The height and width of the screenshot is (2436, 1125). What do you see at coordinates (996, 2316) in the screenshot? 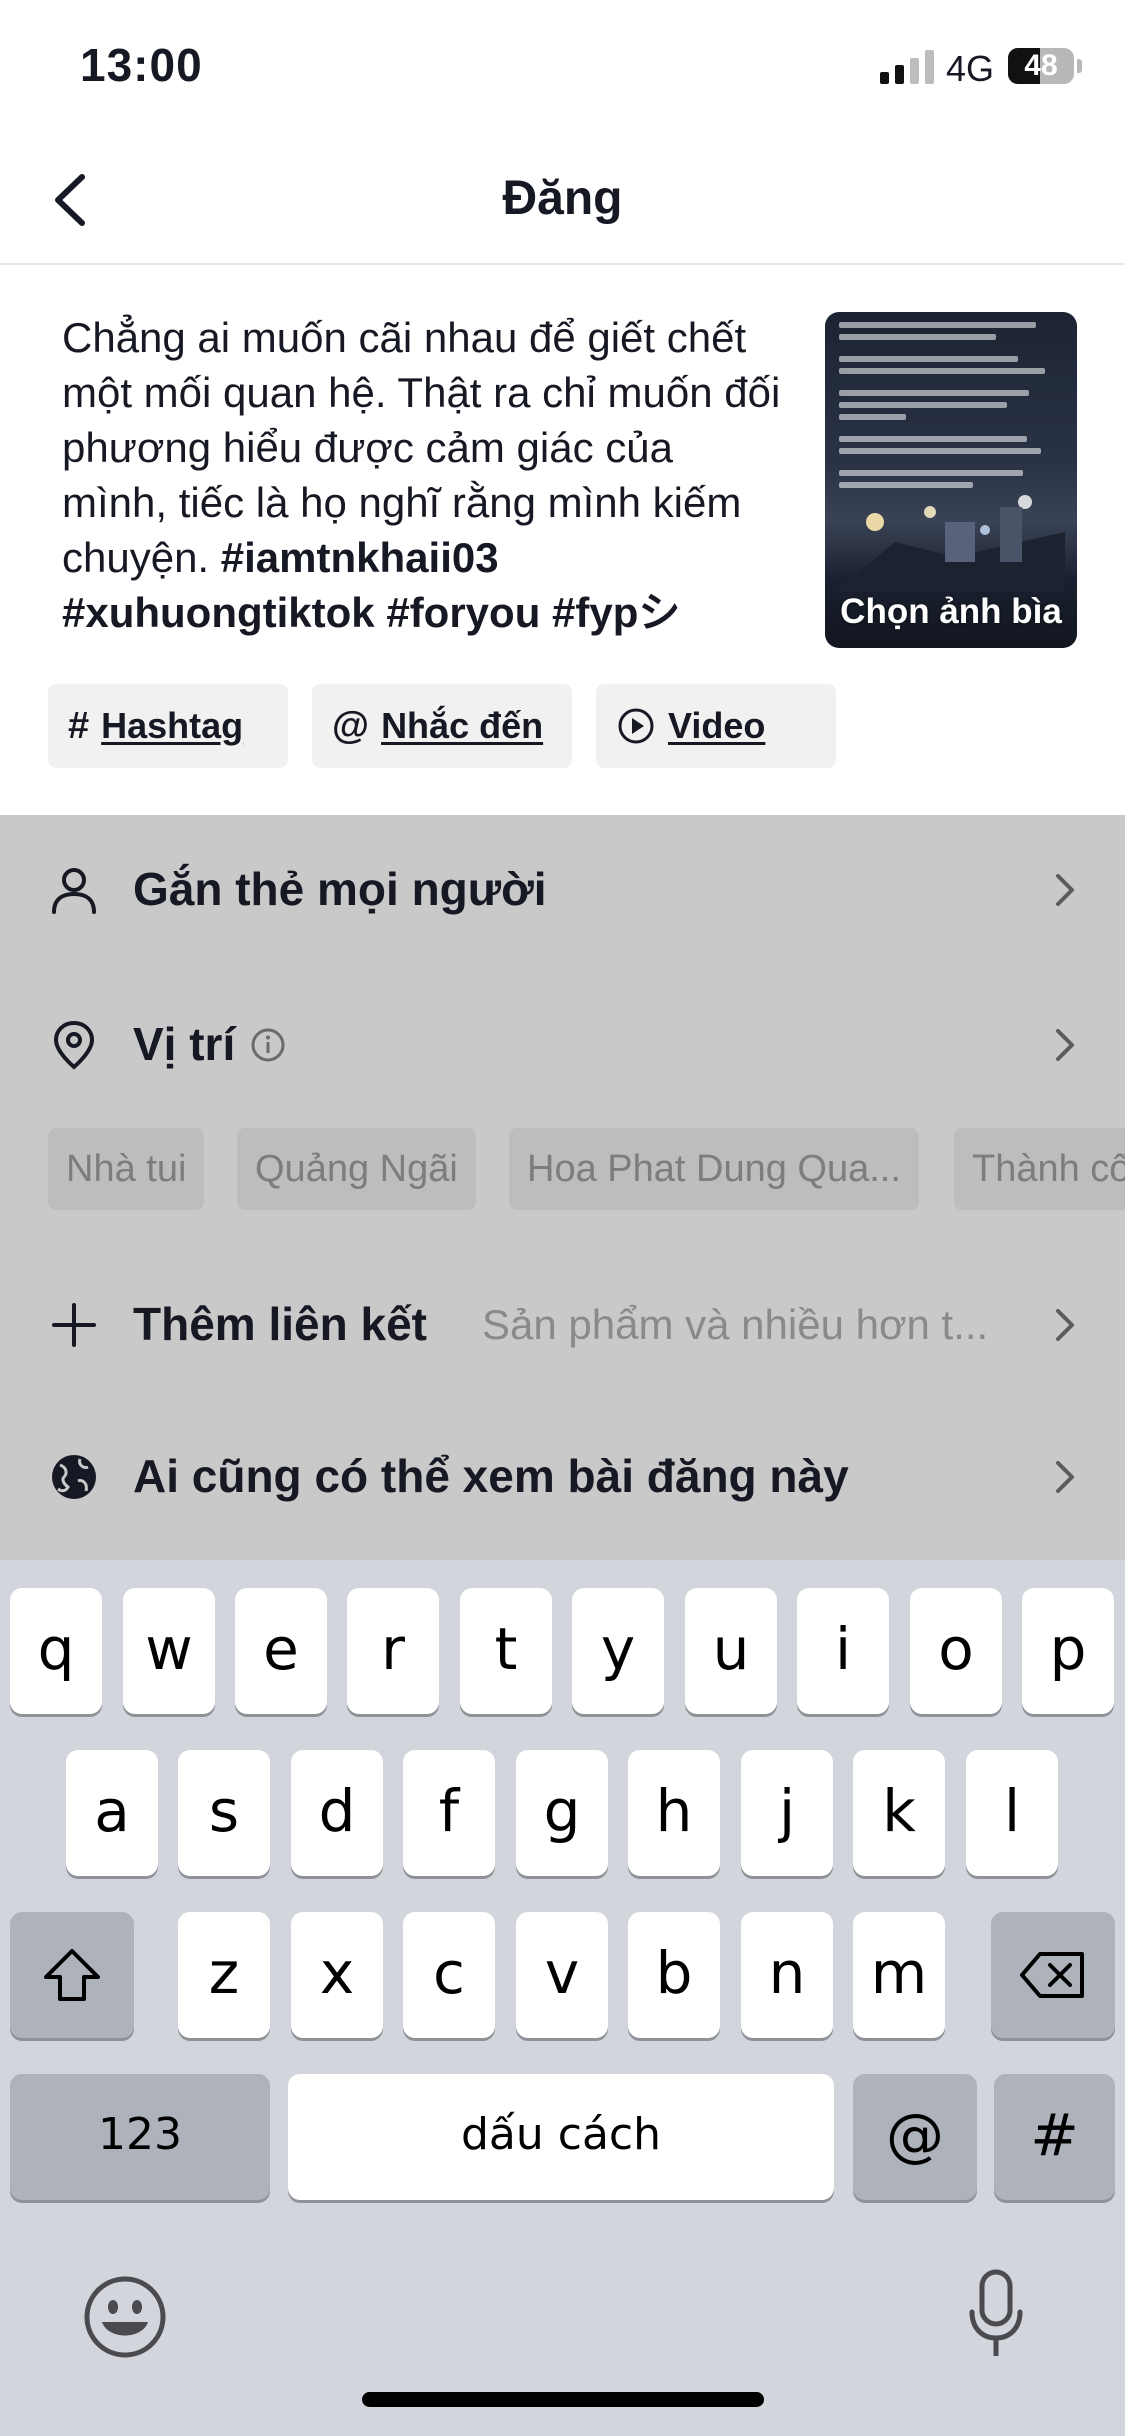
I see `microphone-icon` at bounding box center [996, 2316].